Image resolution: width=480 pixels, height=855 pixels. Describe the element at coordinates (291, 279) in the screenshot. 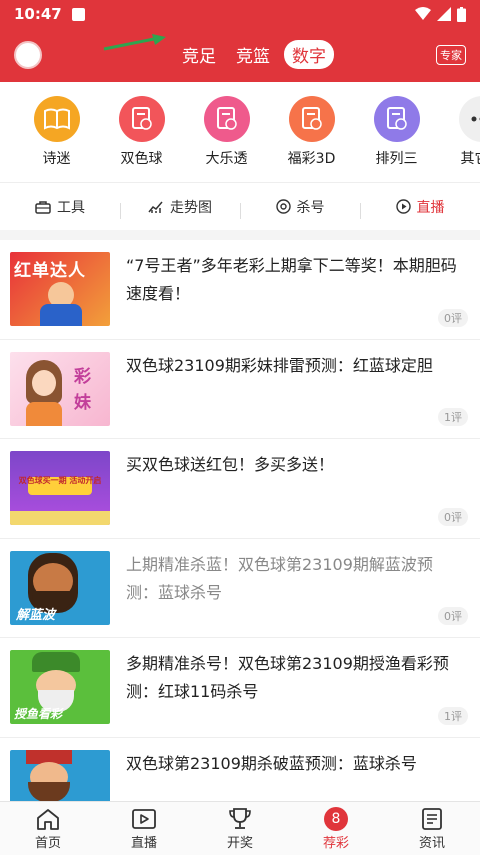

I see `news-title: “7号王者”多年老彩上期拿下二等奖！本期胆码速度看！` at that location.